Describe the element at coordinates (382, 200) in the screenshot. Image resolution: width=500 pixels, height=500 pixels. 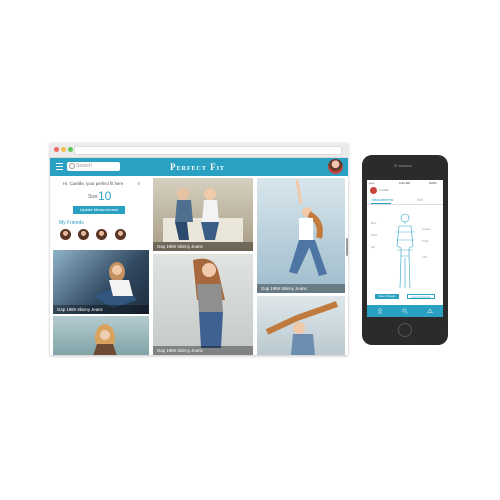
I see `tab-measurements: Measurements` at that location.